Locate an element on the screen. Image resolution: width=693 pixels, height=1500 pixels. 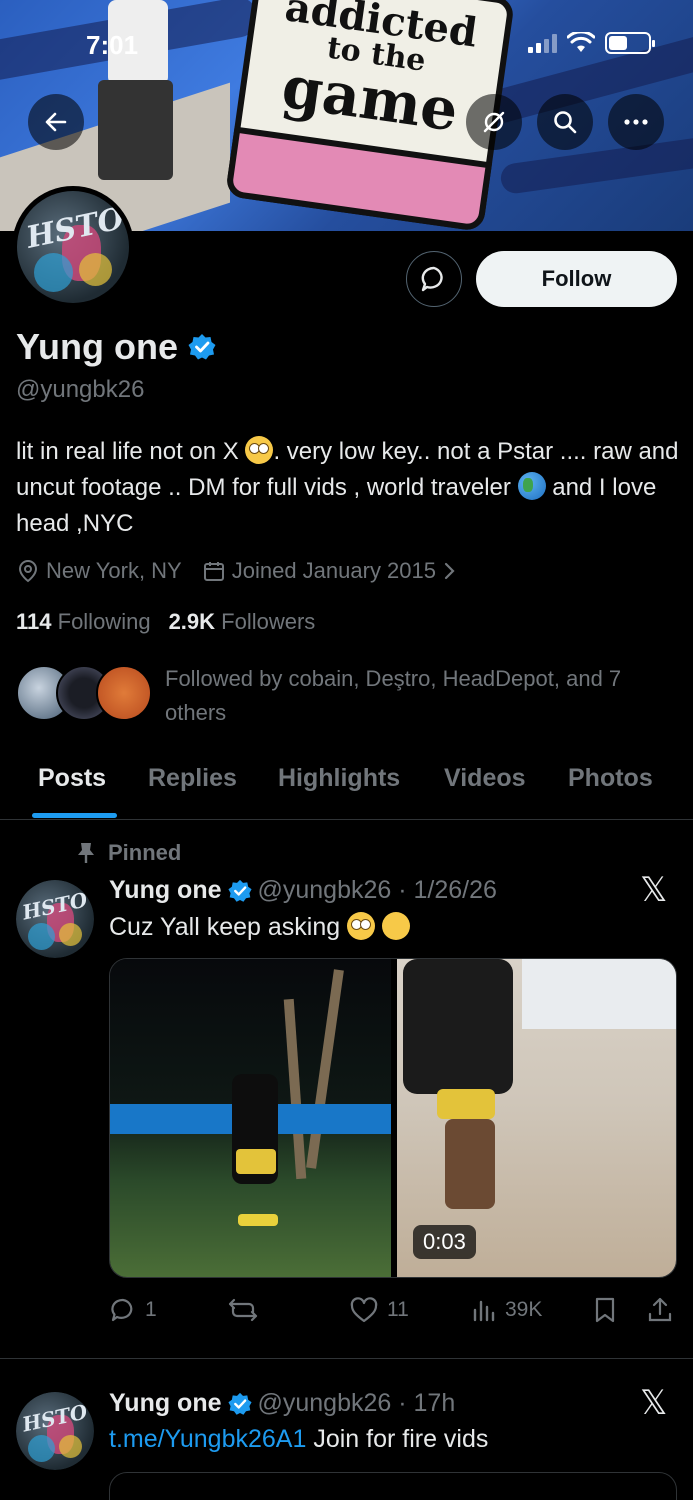
repost-button is located at coordinates (247, 1310).